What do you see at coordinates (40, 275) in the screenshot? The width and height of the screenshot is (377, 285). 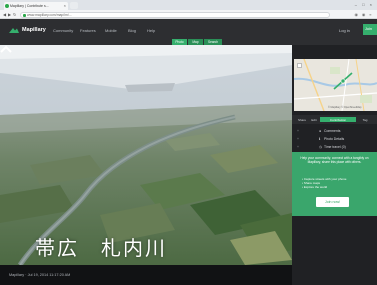 I see `photo-timestamp: Mapillary · Jul 19, 2014 11:17:20 AM` at bounding box center [40, 275].